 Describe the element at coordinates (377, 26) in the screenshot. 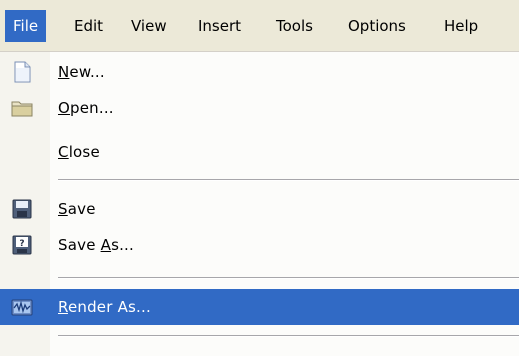

I see `menu-options: Options` at that location.